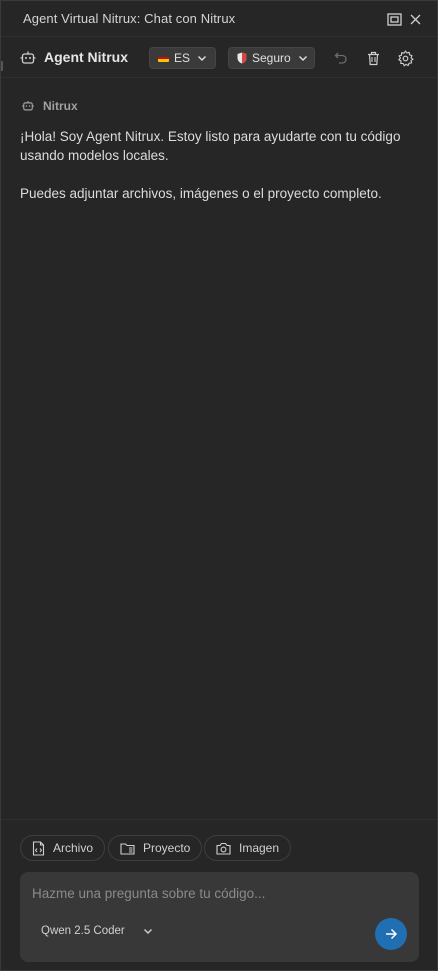  Describe the element at coordinates (2, 66) in the screenshot. I see `edge-divider` at that location.